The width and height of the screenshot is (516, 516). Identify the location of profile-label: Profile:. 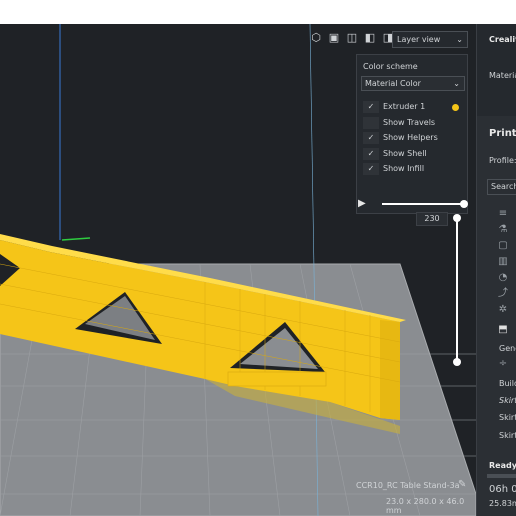
(502, 160).